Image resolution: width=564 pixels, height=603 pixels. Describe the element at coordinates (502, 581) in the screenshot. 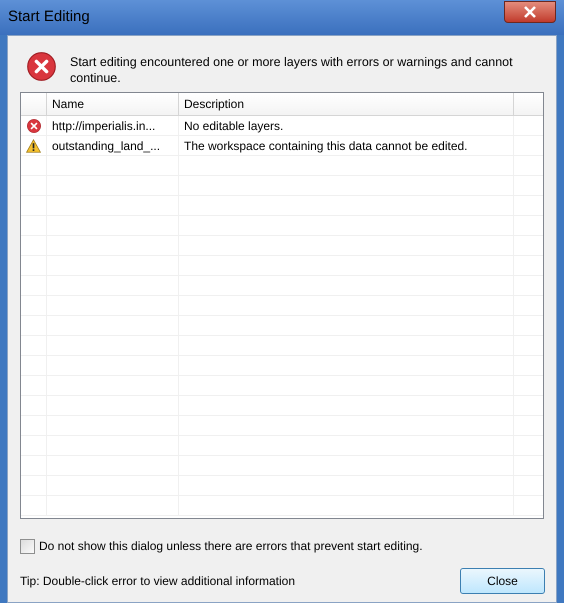

I see `close-button: Close` at that location.